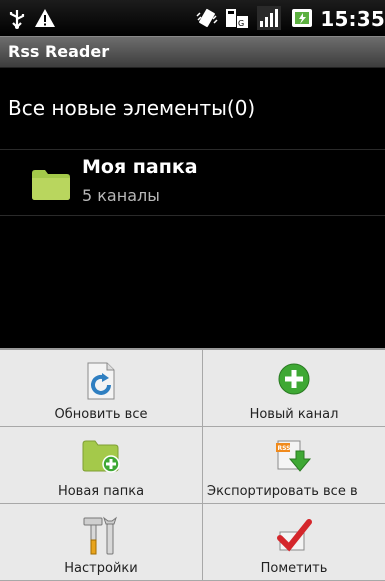 This screenshot has height=581, width=385. Describe the element at coordinates (192, 183) in the screenshot. I see `folder-row: Моя папка 5 каналы` at that location.